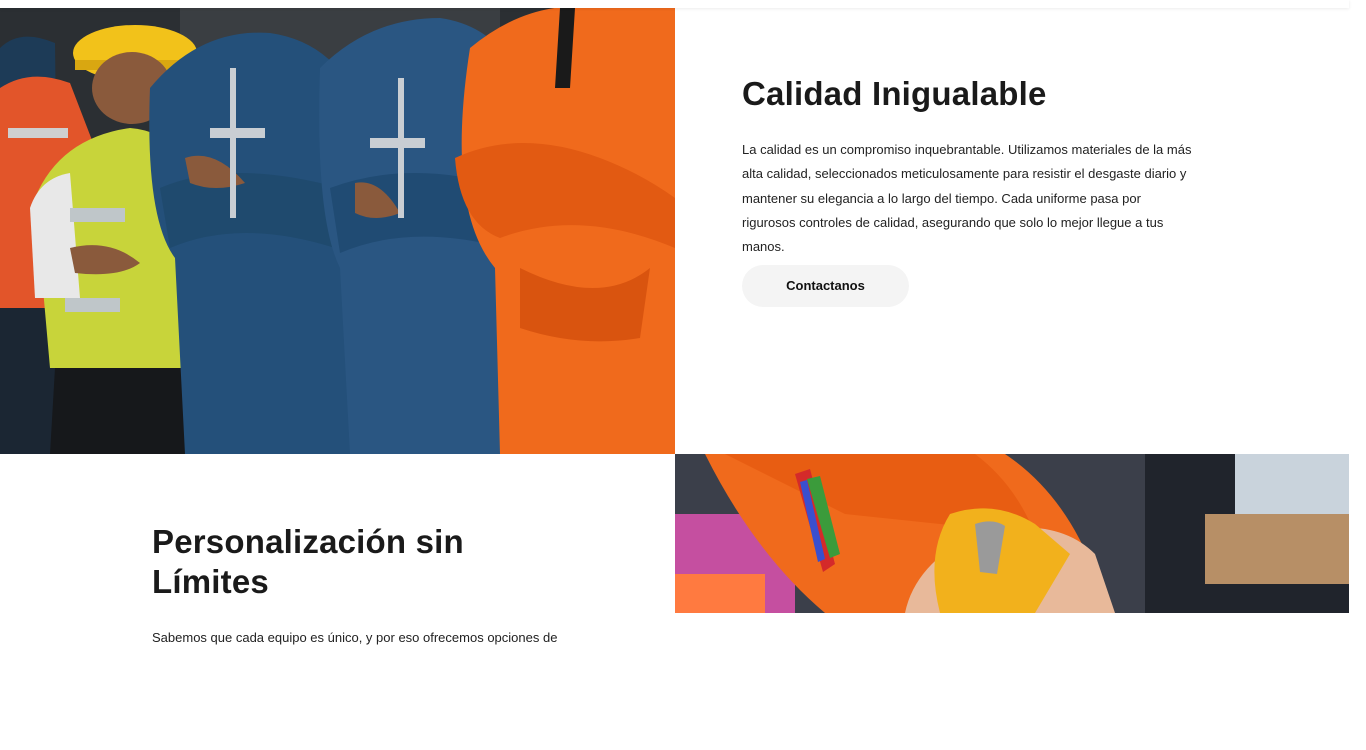  Describe the element at coordinates (1357, 375) in the screenshot. I see `page-scrollbar` at that location.